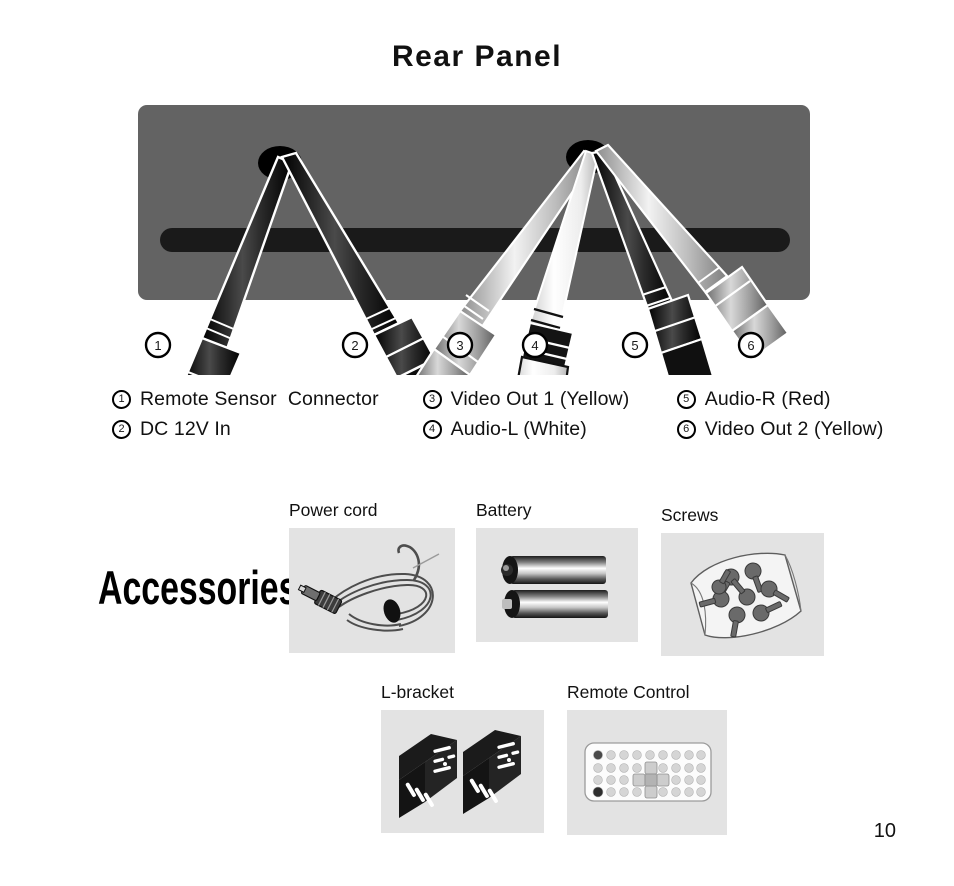  Describe the element at coordinates (259, 399) in the screenshot. I see `legend-item-label: Remote Sensor Connector` at that location.